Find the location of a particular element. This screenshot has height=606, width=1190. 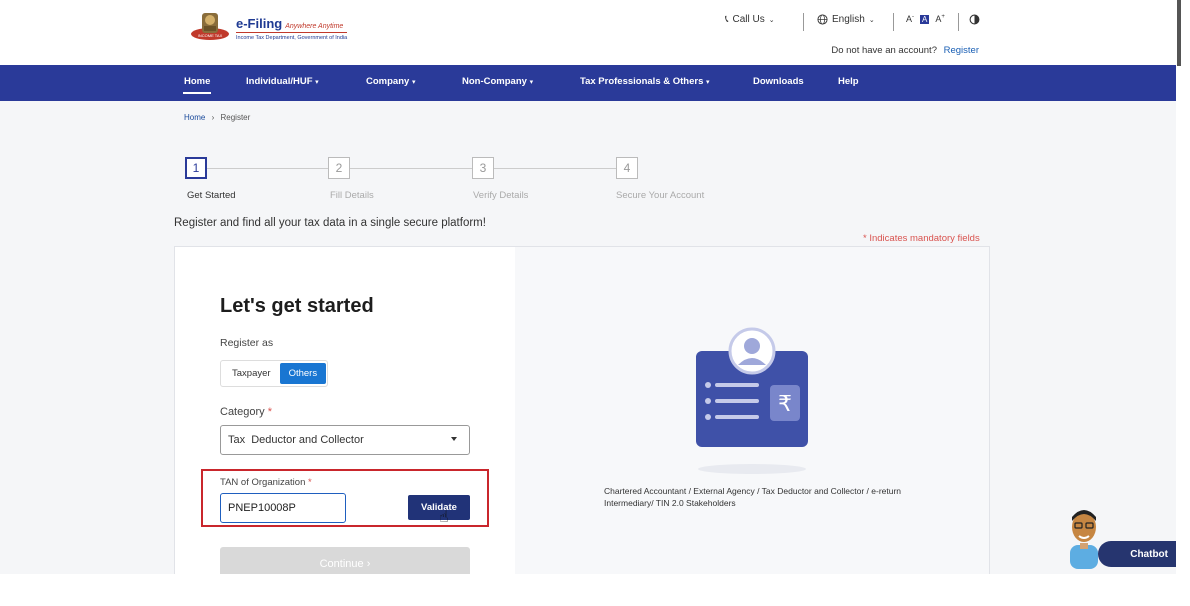

svg-text: INCOME TAX is located at coordinates (210, 35).